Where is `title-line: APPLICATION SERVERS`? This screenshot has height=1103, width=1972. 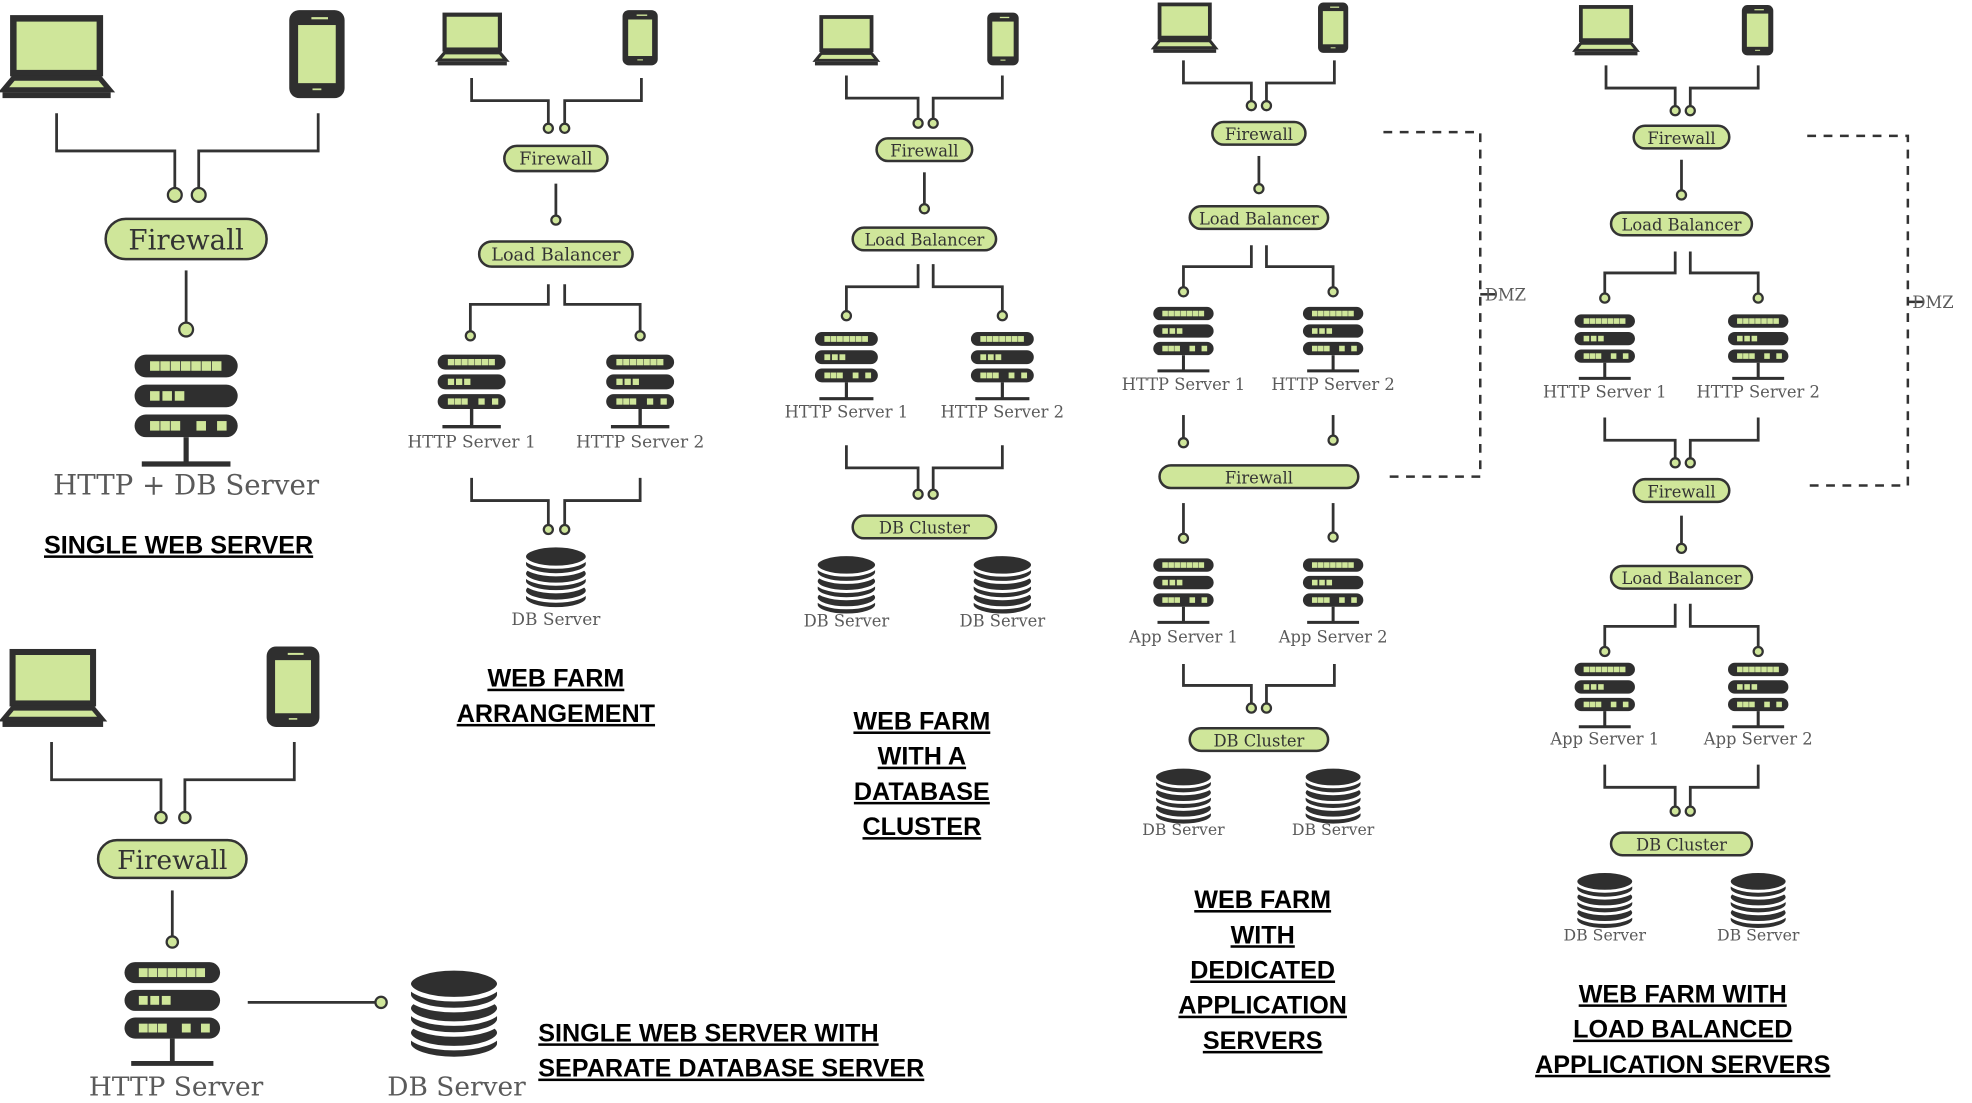
title-line: APPLICATION SERVERS is located at coordinates (1682, 1065).